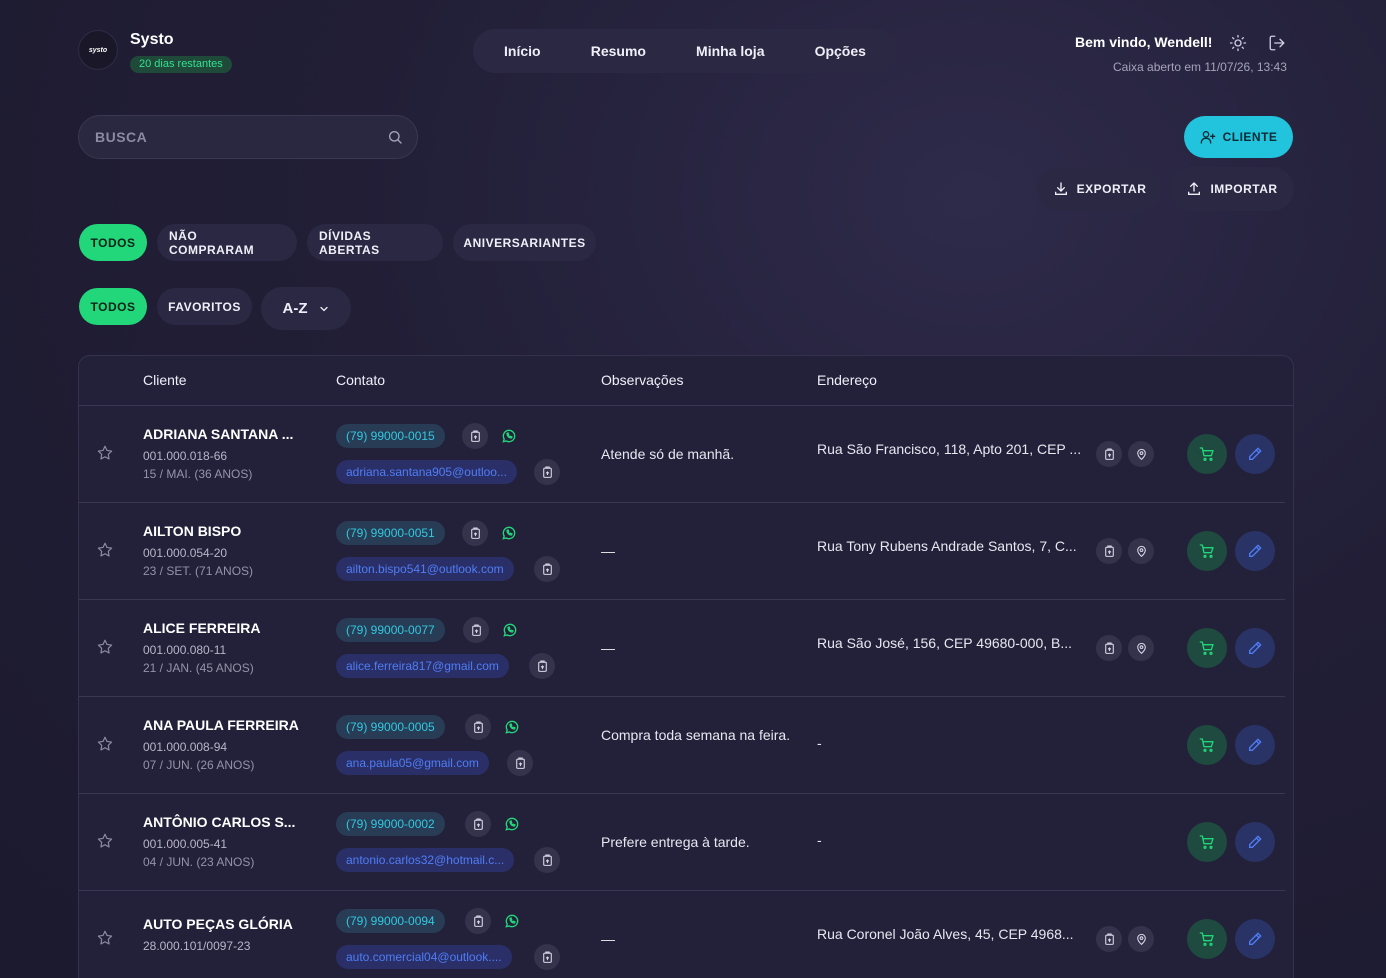 Image resolution: width=1386 pixels, height=978 pixels. Describe the element at coordinates (197, 946) in the screenshot. I see `client-document: 28.000.101/0097-23` at that location.